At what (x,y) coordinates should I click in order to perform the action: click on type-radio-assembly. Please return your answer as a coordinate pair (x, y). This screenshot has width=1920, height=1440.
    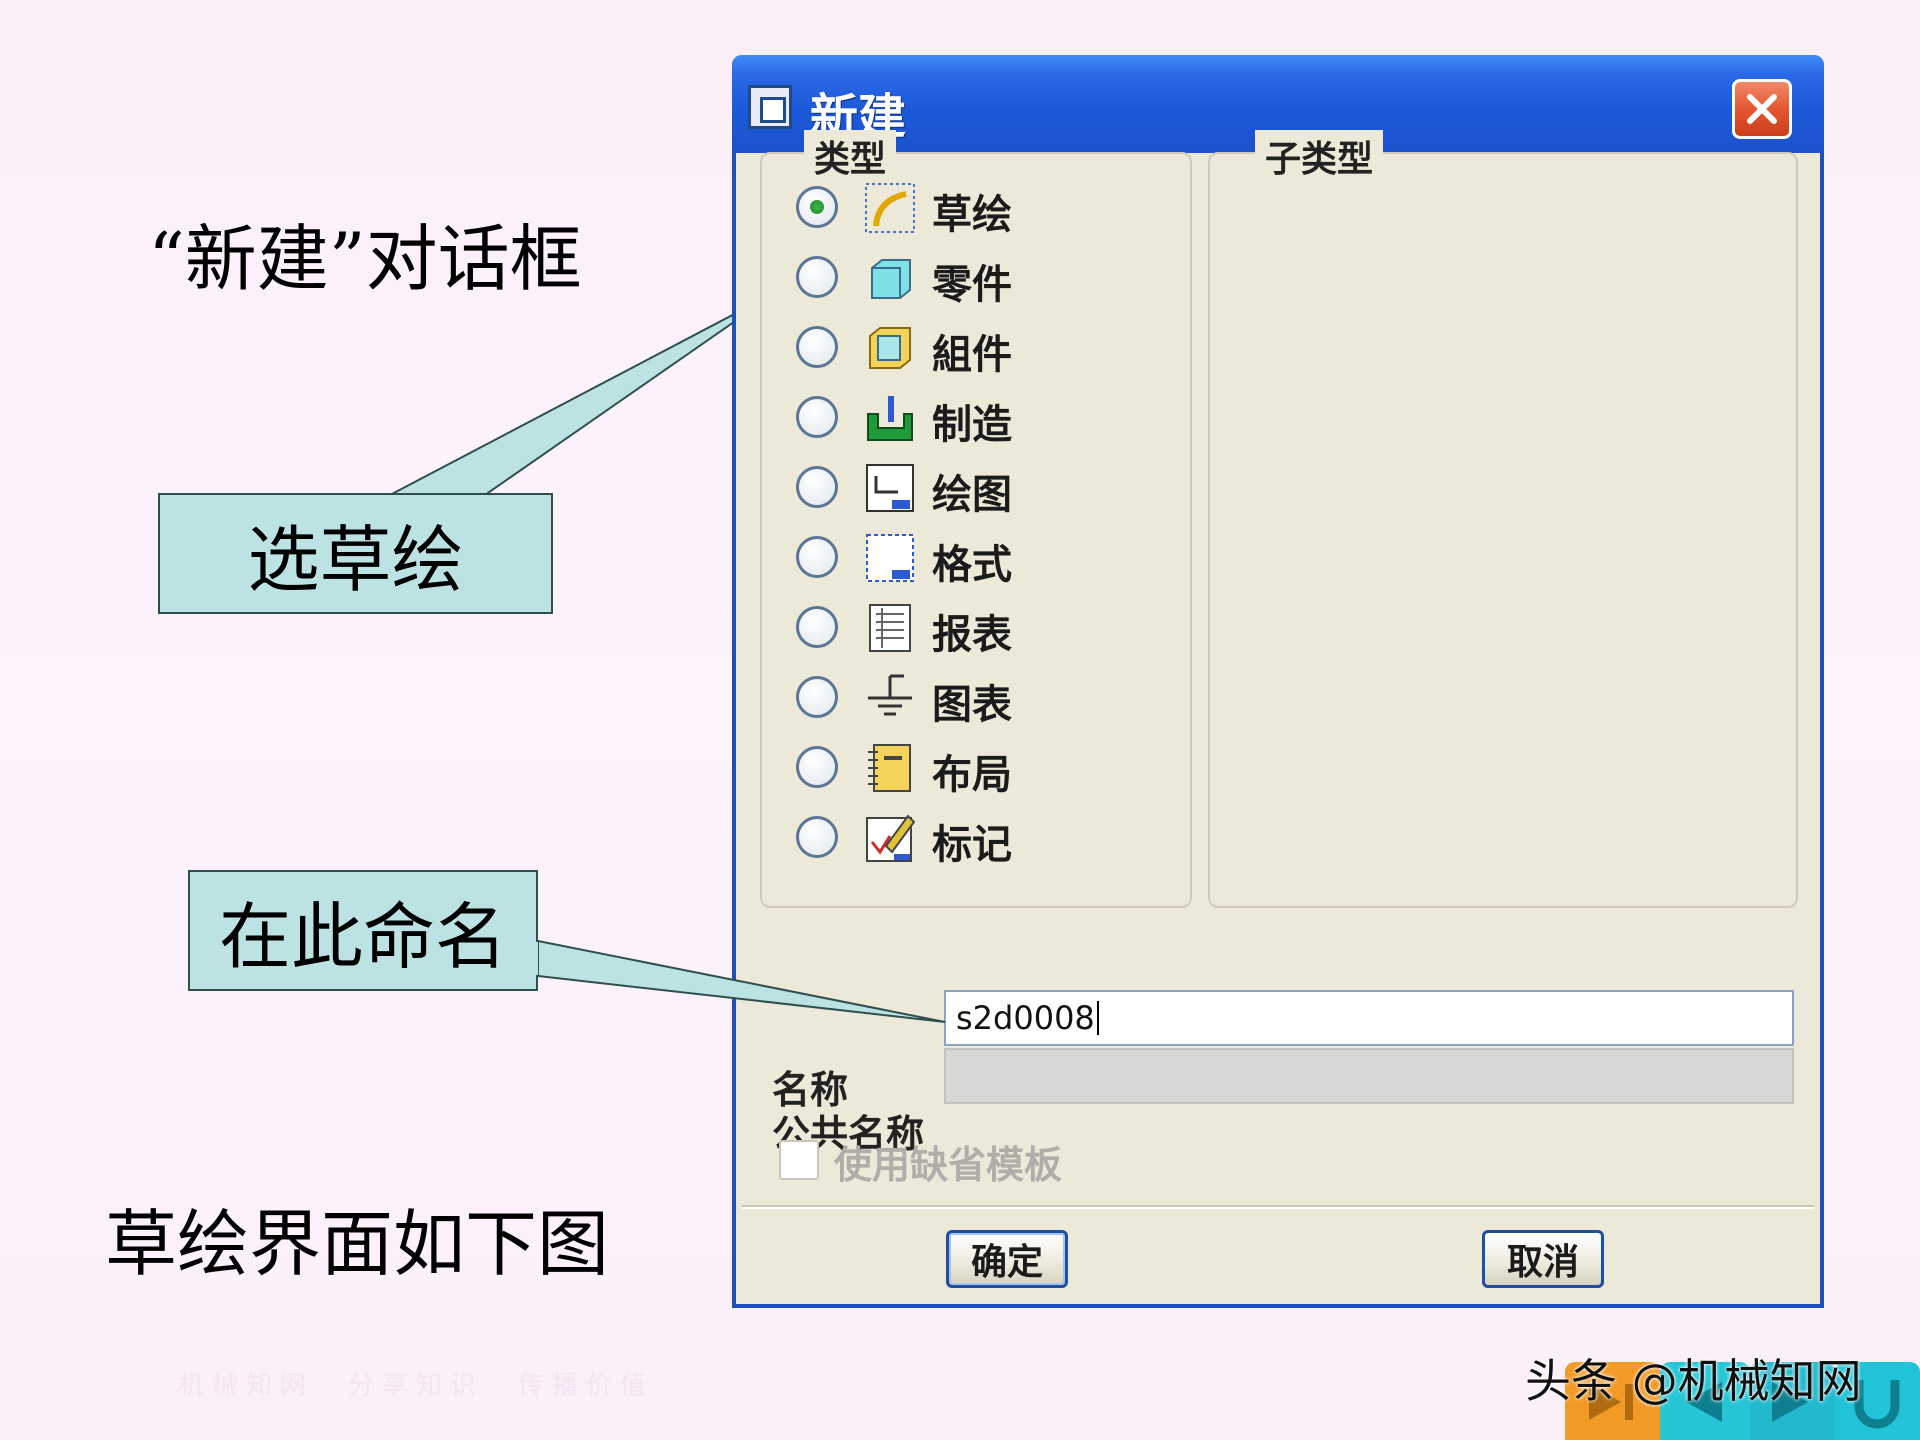
    Looking at the image, I should click on (817, 347).